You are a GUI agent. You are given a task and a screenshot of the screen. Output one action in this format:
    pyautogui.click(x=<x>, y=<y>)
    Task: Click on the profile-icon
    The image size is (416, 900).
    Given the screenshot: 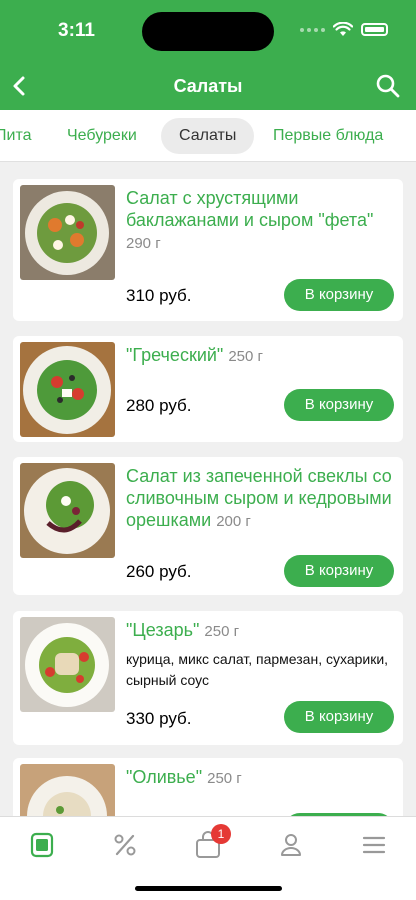 What is the action you would take?
    pyautogui.click(x=291, y=845)
    